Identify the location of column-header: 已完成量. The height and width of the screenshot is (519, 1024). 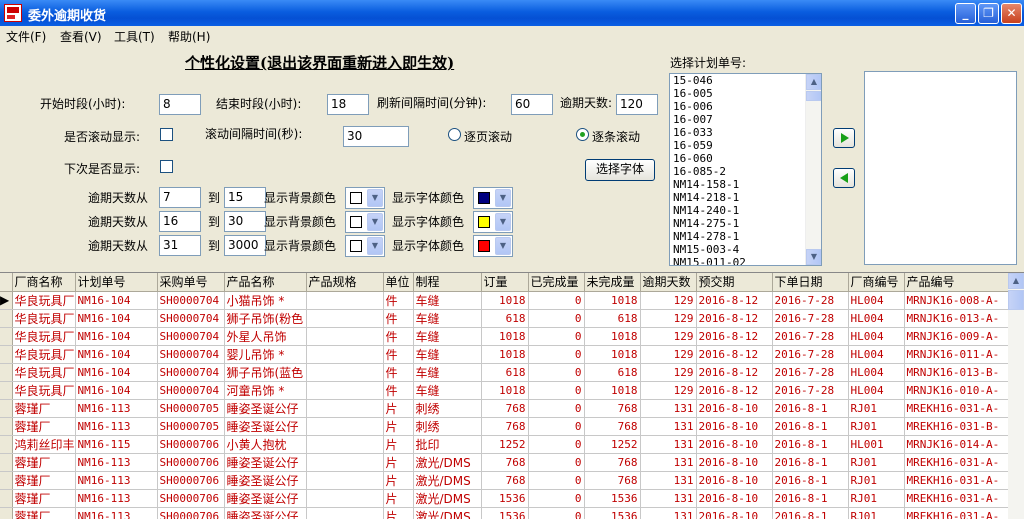
(556, 282).